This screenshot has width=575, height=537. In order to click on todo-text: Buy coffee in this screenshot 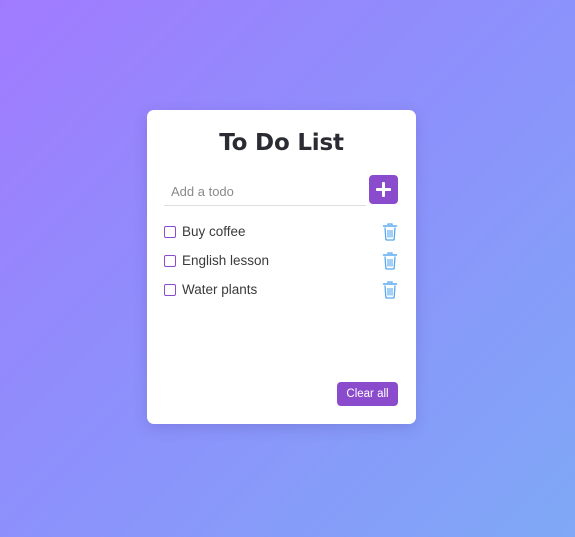, I will do `click(214, 231)`.